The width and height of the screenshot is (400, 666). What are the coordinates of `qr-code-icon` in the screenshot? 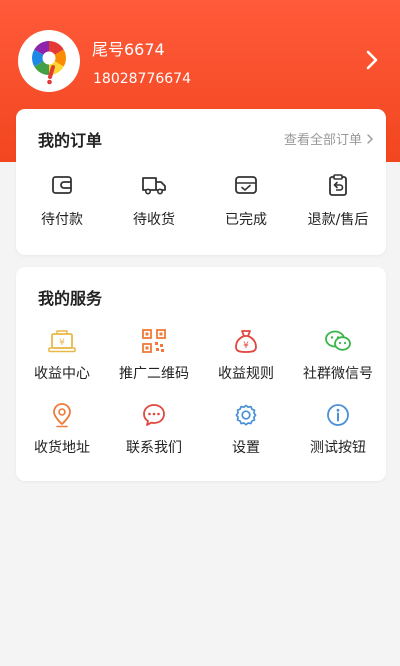 It's located at (154, 341).